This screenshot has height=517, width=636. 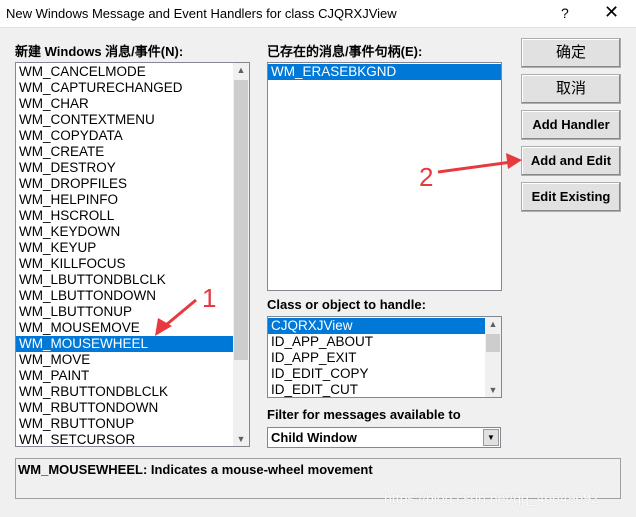 I want to click on annotation-1: 1, so click(x=209, y=298).